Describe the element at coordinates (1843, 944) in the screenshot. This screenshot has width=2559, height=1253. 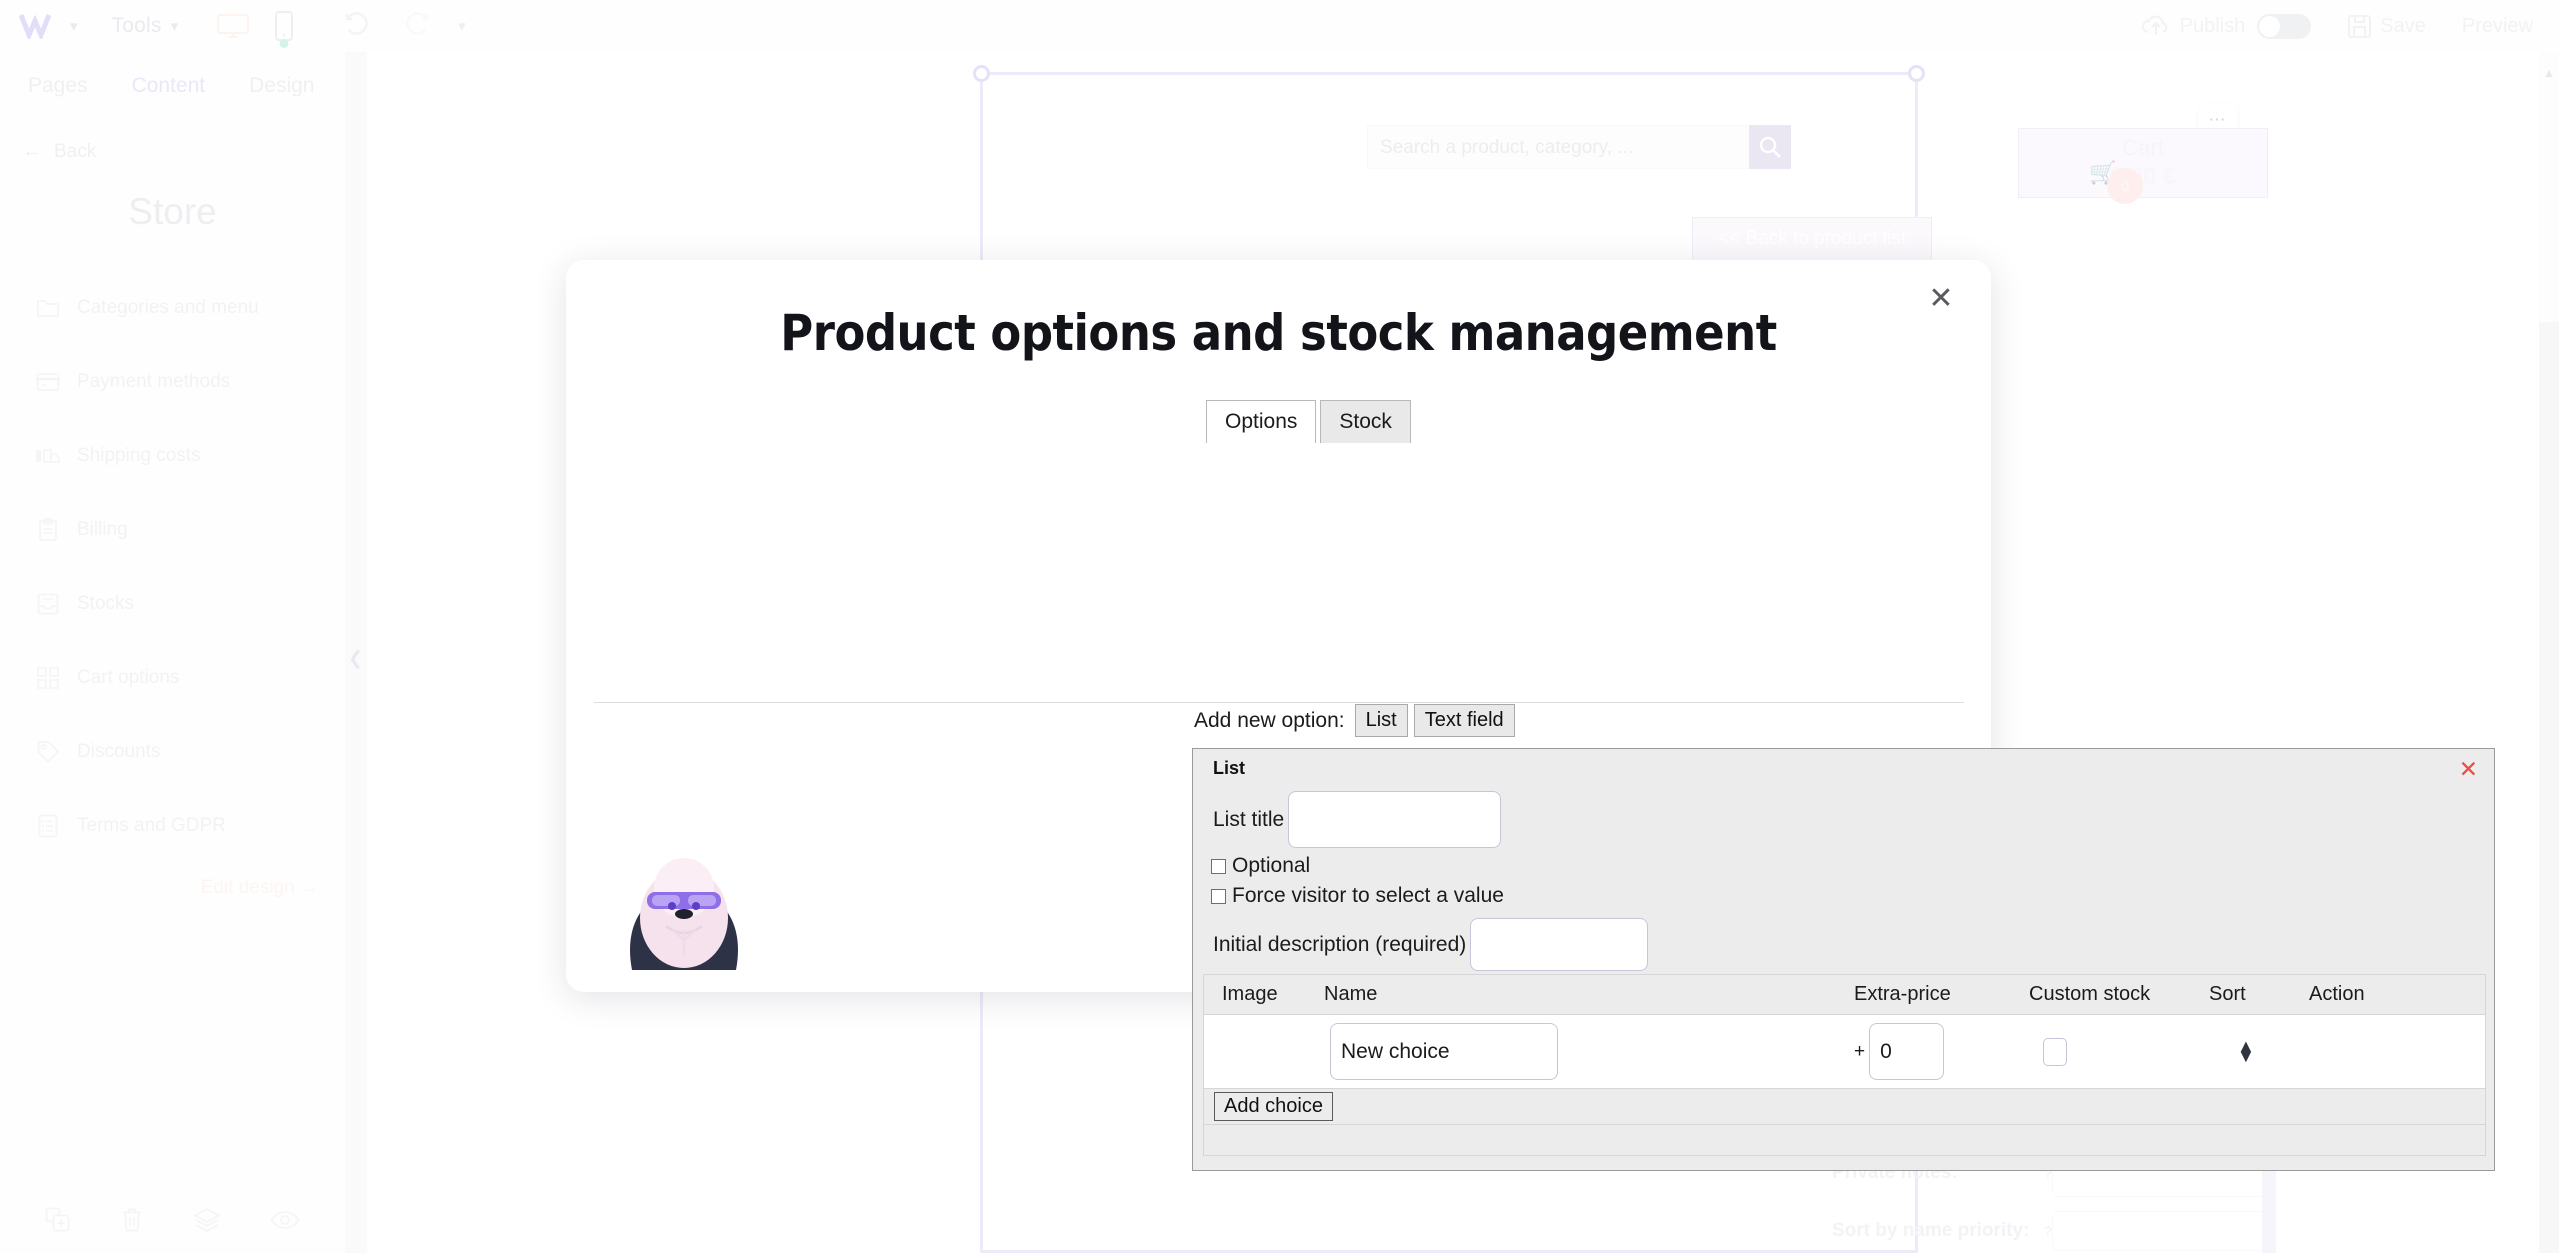
I see `initial-description-row: Initial description (required)` at that location.